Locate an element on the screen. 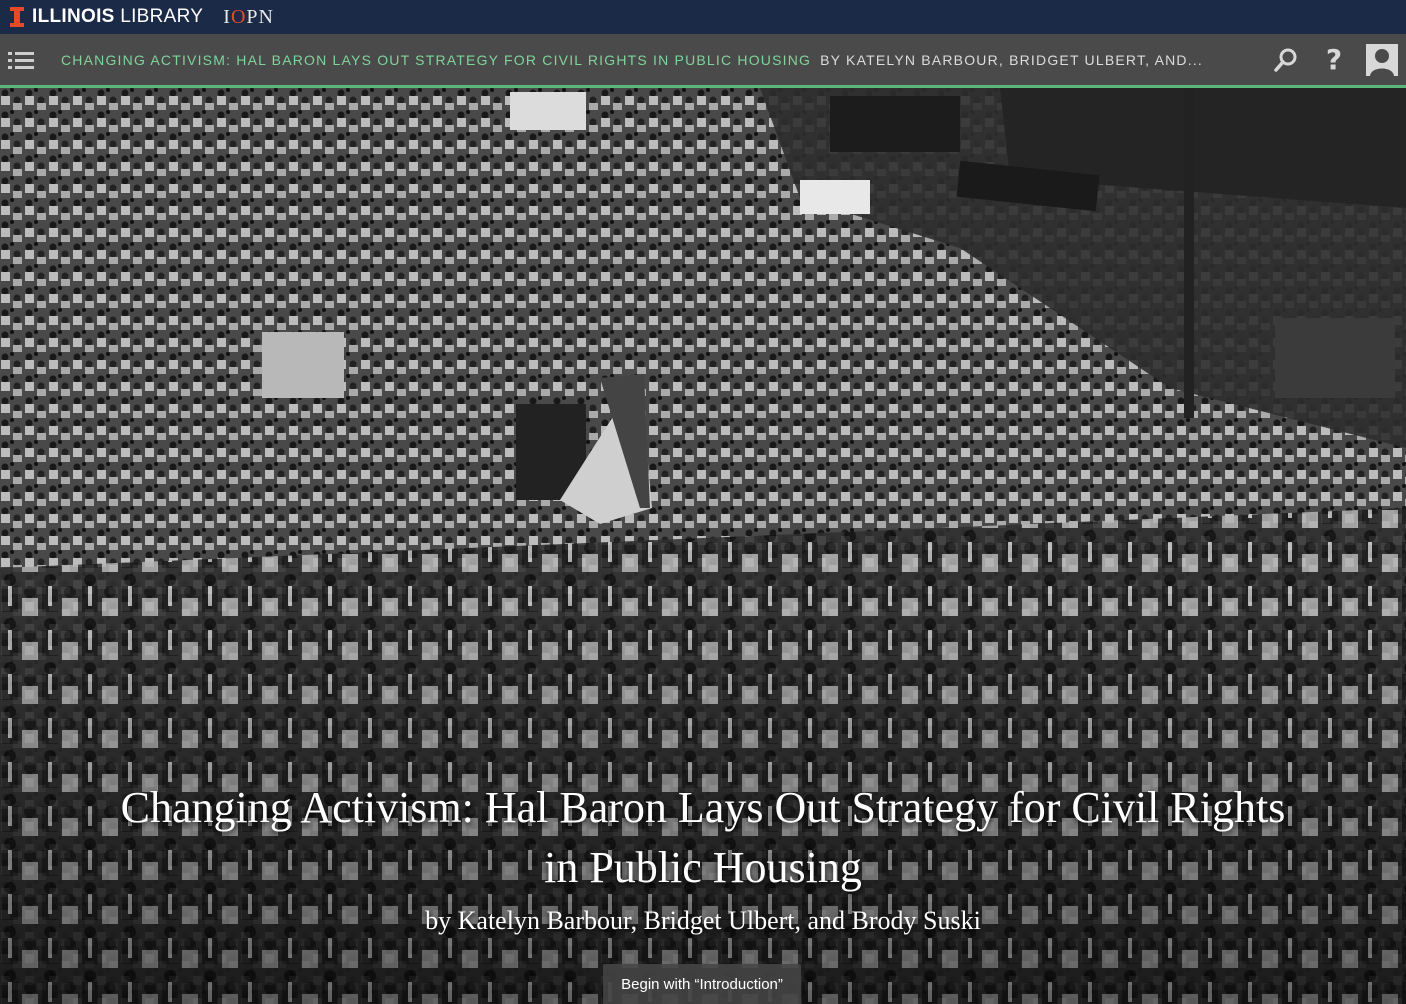 The width and height of the screenshot is (1406, 1004). help-button: ? is located at coordinates (1334, 60).